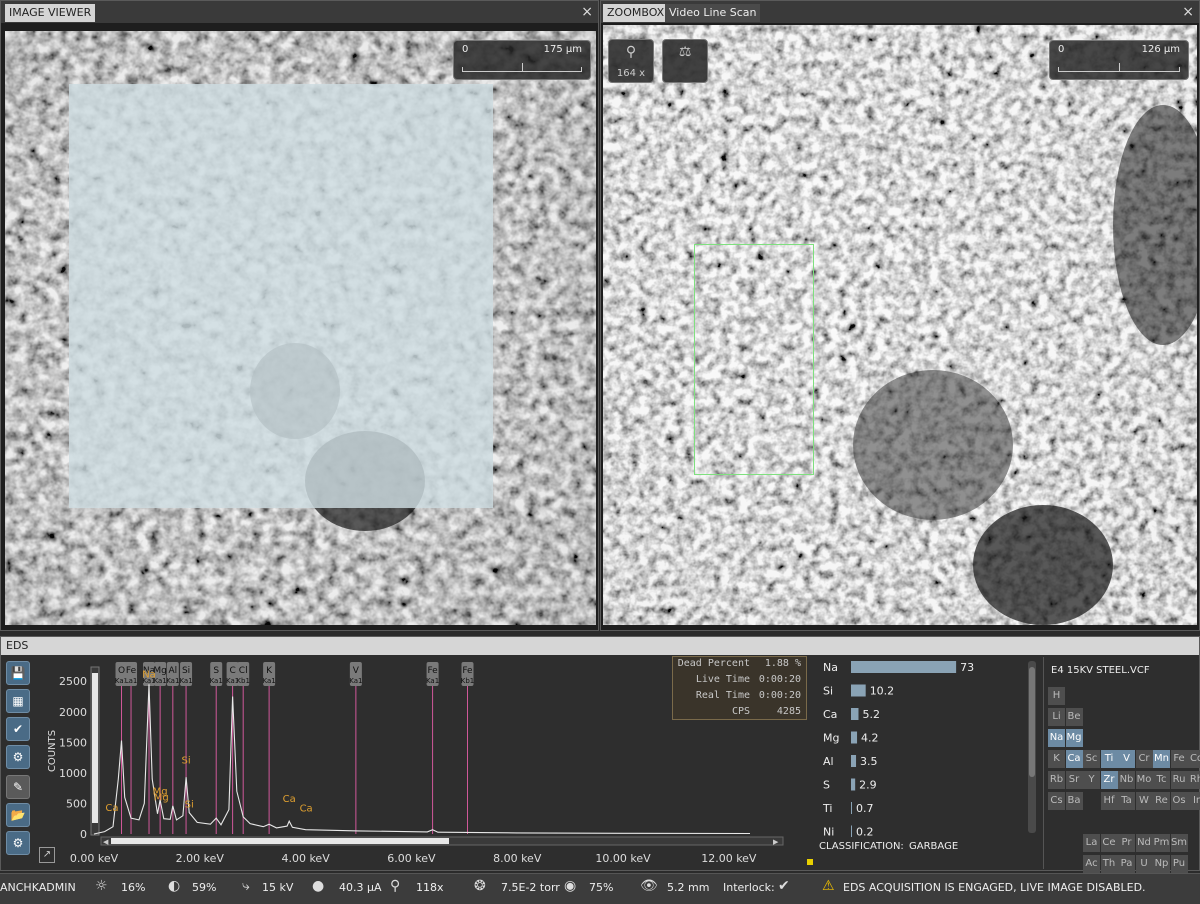  What do you see at coordinates (52, 751) in the screenshot?
I see `y-axis-label: COUNTS` at bounding box center [52, 751].